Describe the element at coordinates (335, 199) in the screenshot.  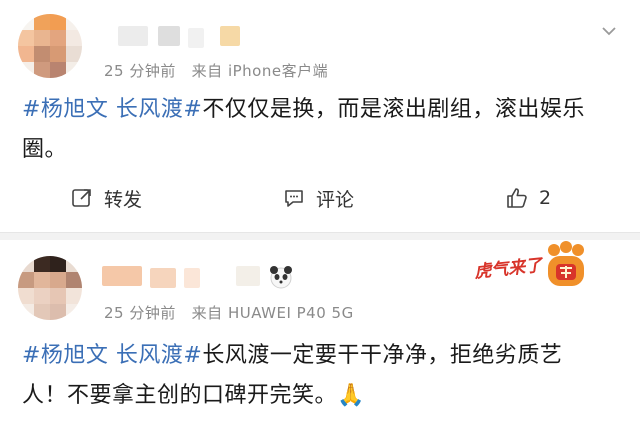
I see `comment-label: 评论` at that location.